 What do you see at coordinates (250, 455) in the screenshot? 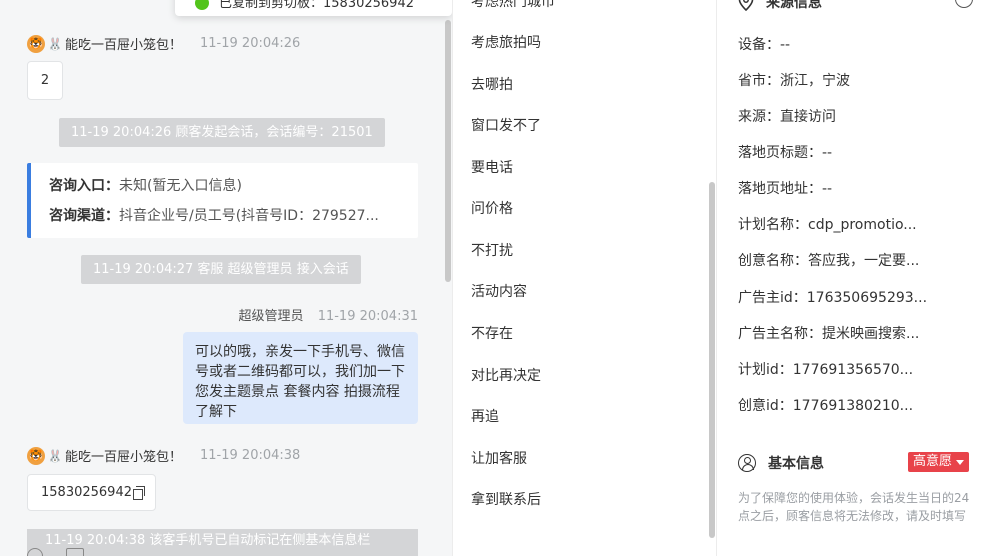
I see `message-time: 11-19 20:04:38` at bounding box center [250, 455].